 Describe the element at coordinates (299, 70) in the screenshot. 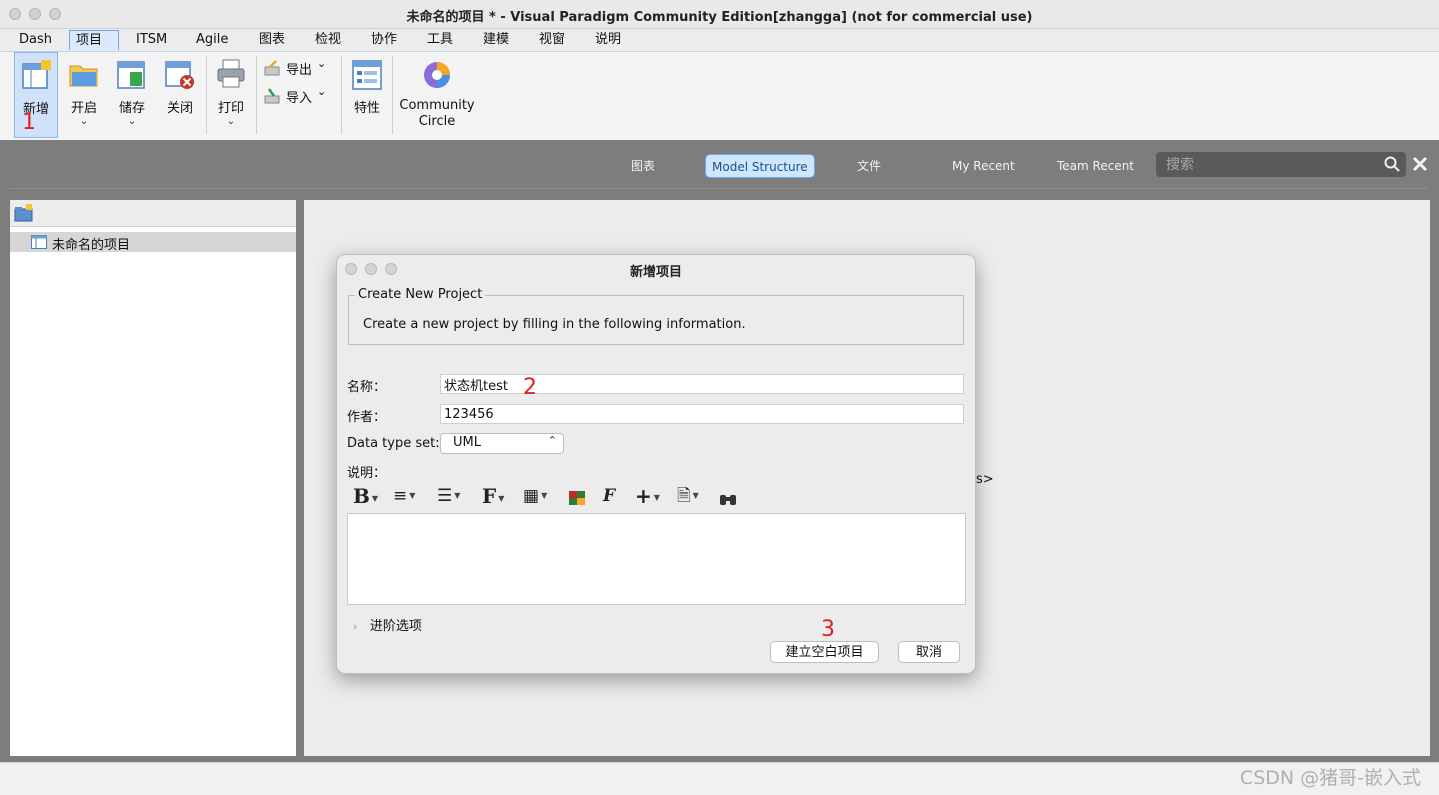

I see `export-label: 导出` at that location.